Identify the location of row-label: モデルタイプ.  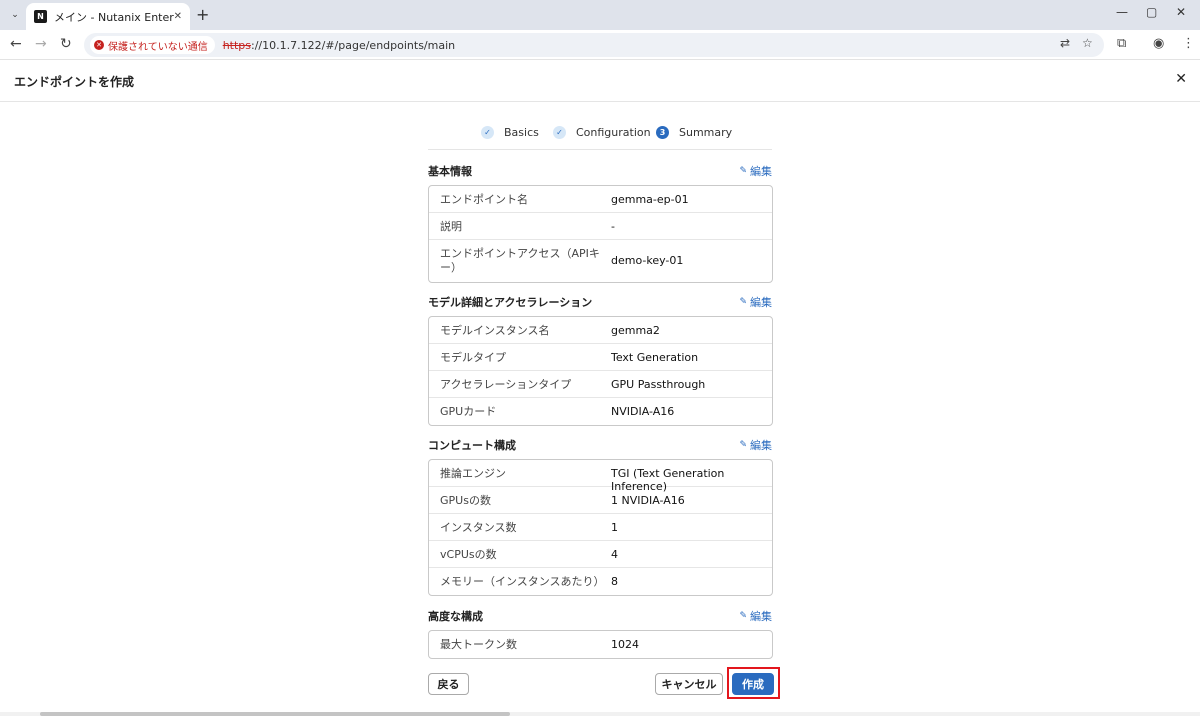
(473, 357).